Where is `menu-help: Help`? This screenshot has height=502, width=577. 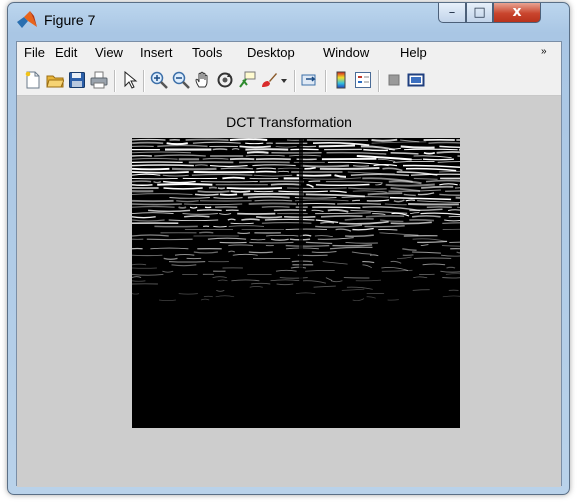
menu-help: Help is located at coordinates (413, 52).